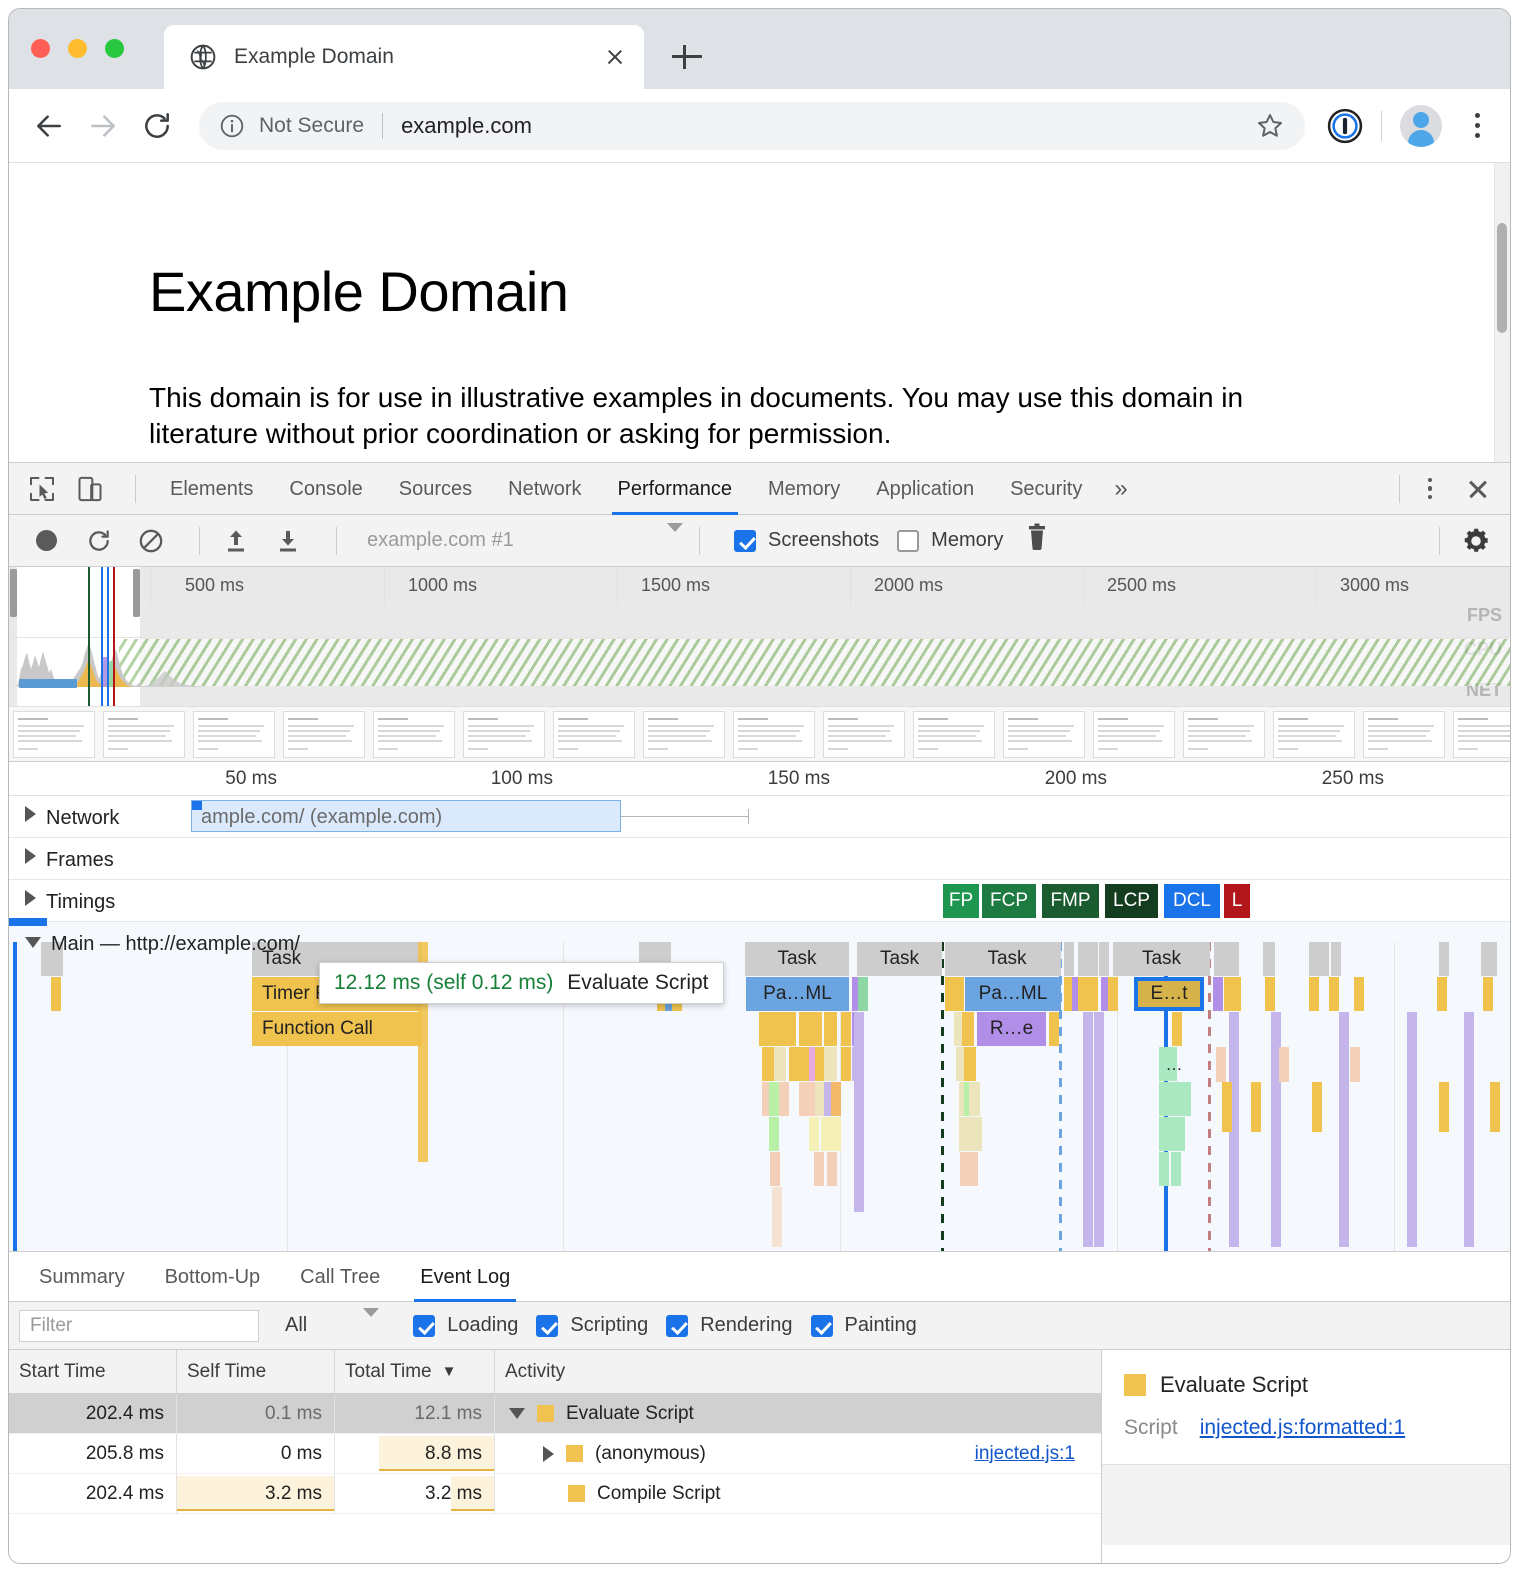 This screenshot has height=1572, width=1519. Describe the element at coordinates (213, 1277) in the screenshot. I see `tab-bottom-up: Bottom-Up` at that location.